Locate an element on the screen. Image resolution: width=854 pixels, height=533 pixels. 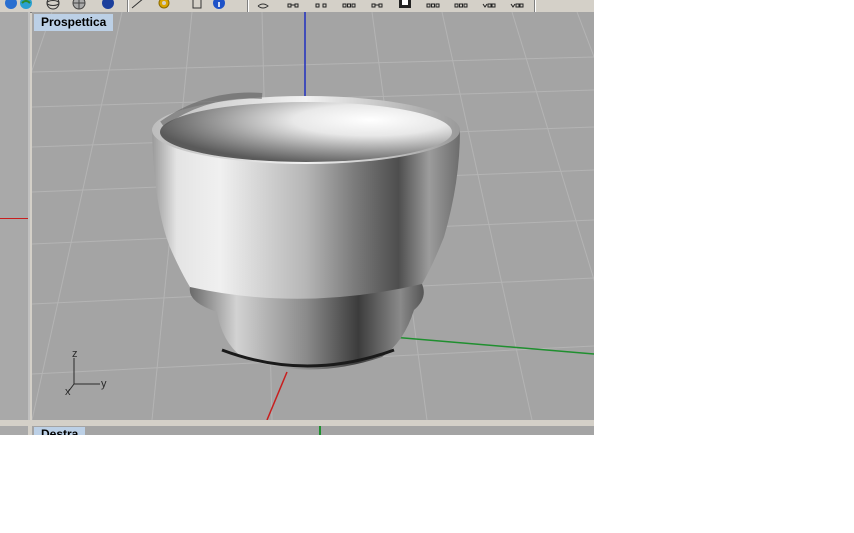
info-icon is located at coordinates (219, 5).